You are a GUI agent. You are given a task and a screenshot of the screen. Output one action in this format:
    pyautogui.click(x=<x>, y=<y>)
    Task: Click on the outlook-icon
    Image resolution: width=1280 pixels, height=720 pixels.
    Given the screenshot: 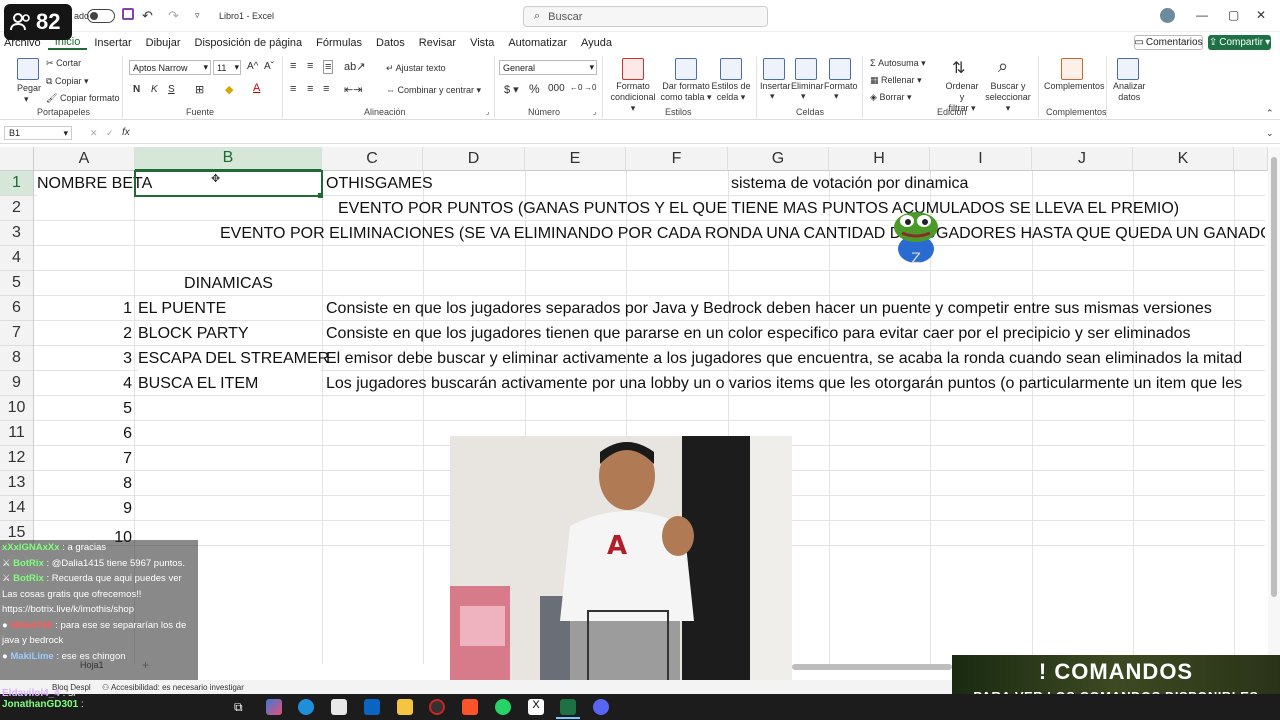 What is the action you would take?
    pyautogui.click(x=372, y=707)
    